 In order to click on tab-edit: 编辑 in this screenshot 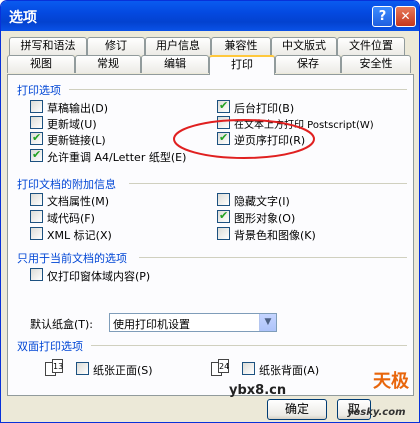, I will do `click(175, 64)`.